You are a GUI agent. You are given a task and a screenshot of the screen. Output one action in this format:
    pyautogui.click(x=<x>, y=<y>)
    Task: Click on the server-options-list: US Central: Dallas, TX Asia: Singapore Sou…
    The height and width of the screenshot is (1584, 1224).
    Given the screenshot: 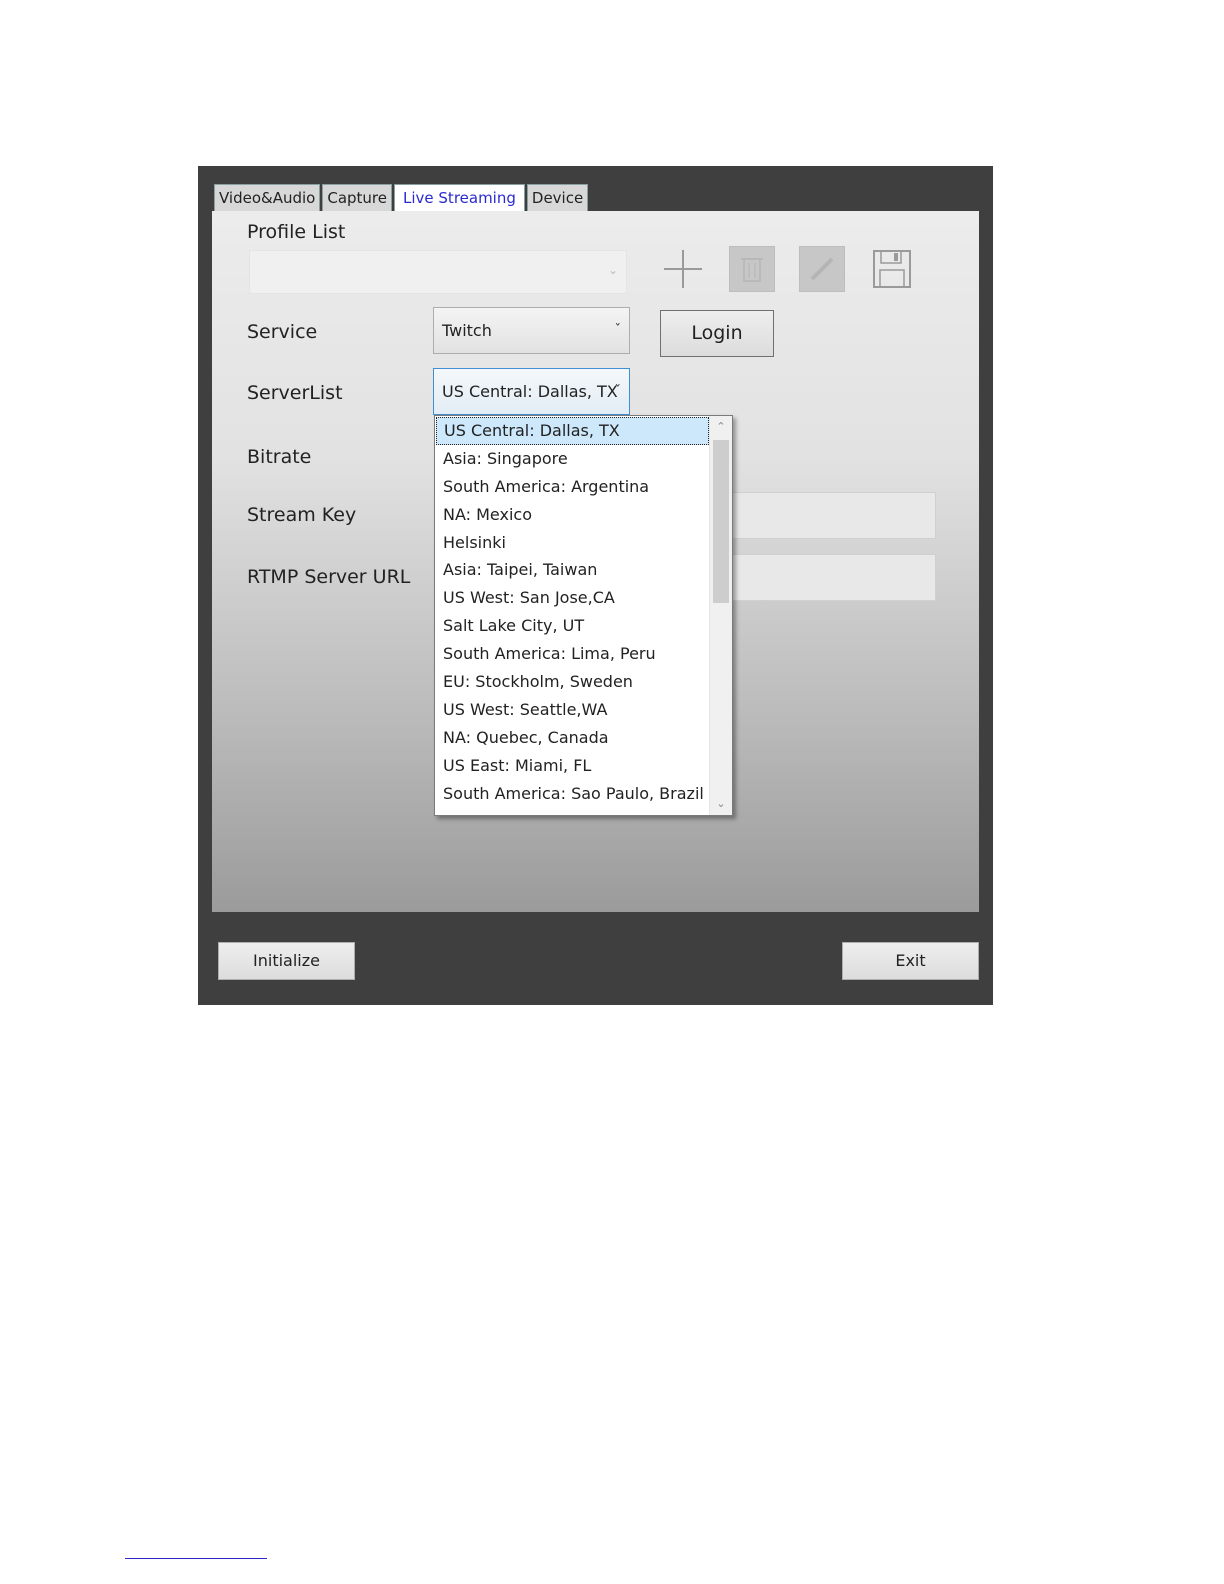 What is the action you would take?
    pyautogui.click(x=572, y=612)
    